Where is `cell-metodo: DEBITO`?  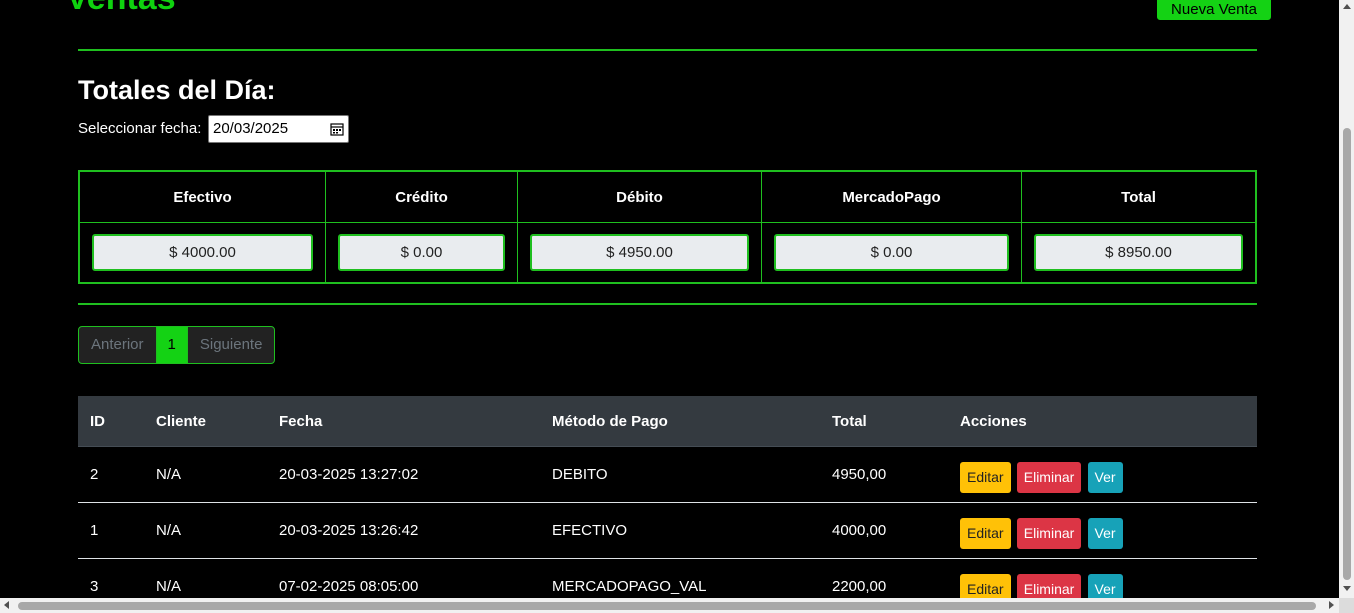
cell-metodo: DEBITO is located at coordinates (680, 474).